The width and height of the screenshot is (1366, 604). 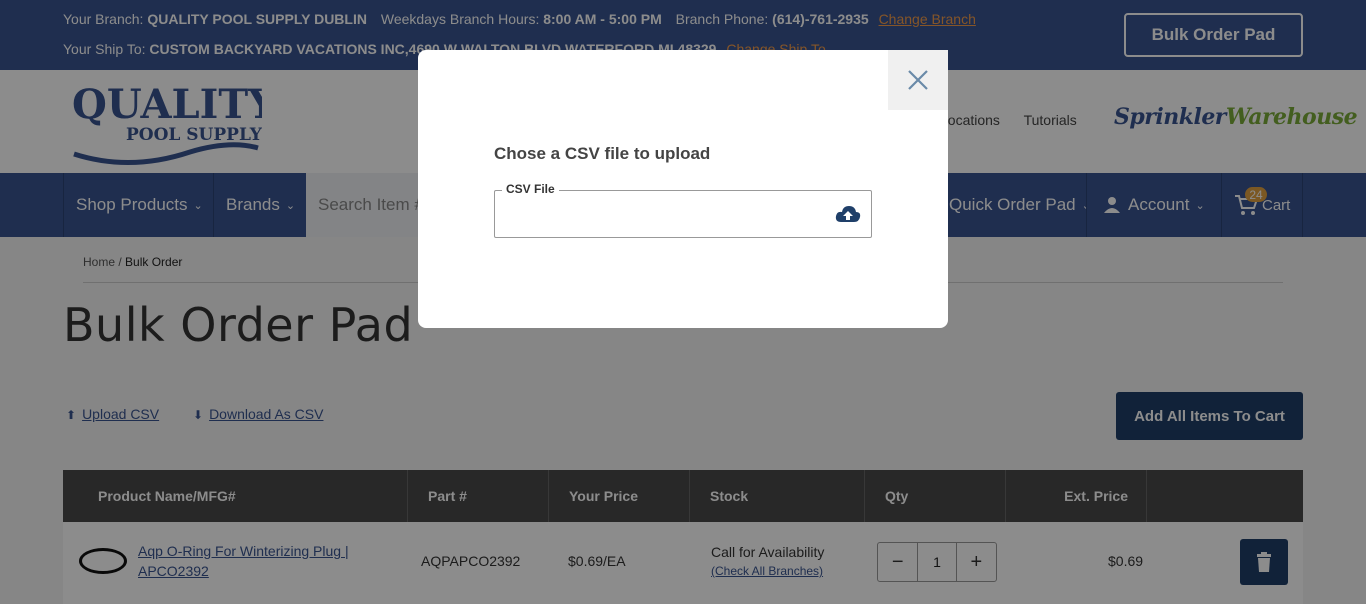 I want to click on cloud-upload-icon, so click(x=848, y=214).